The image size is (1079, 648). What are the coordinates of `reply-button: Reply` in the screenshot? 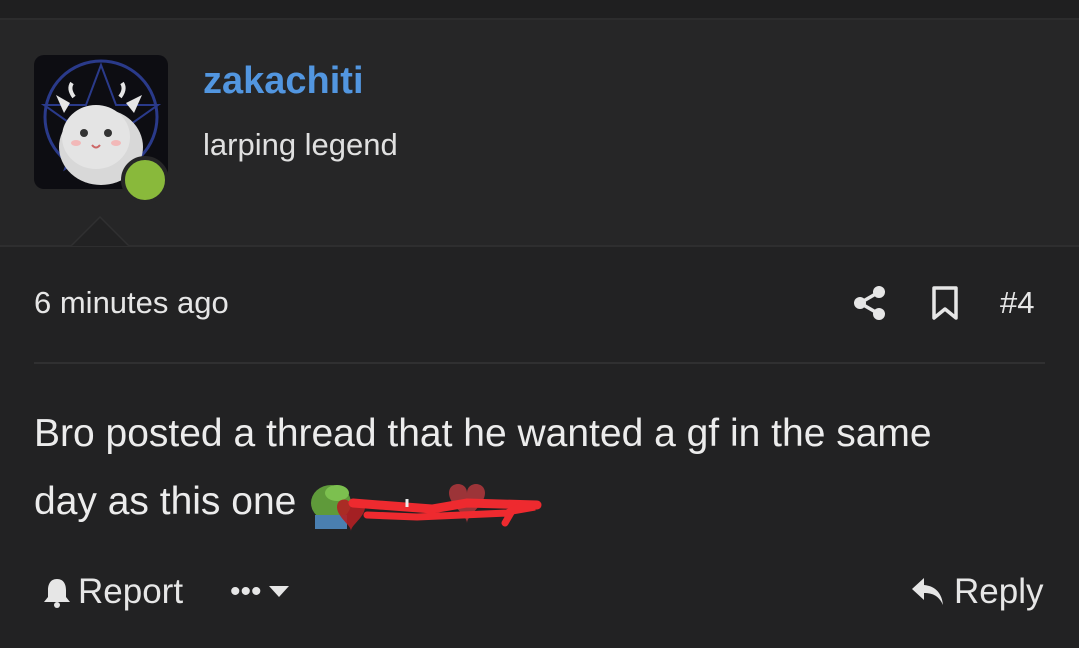 It's located at (976, 592).